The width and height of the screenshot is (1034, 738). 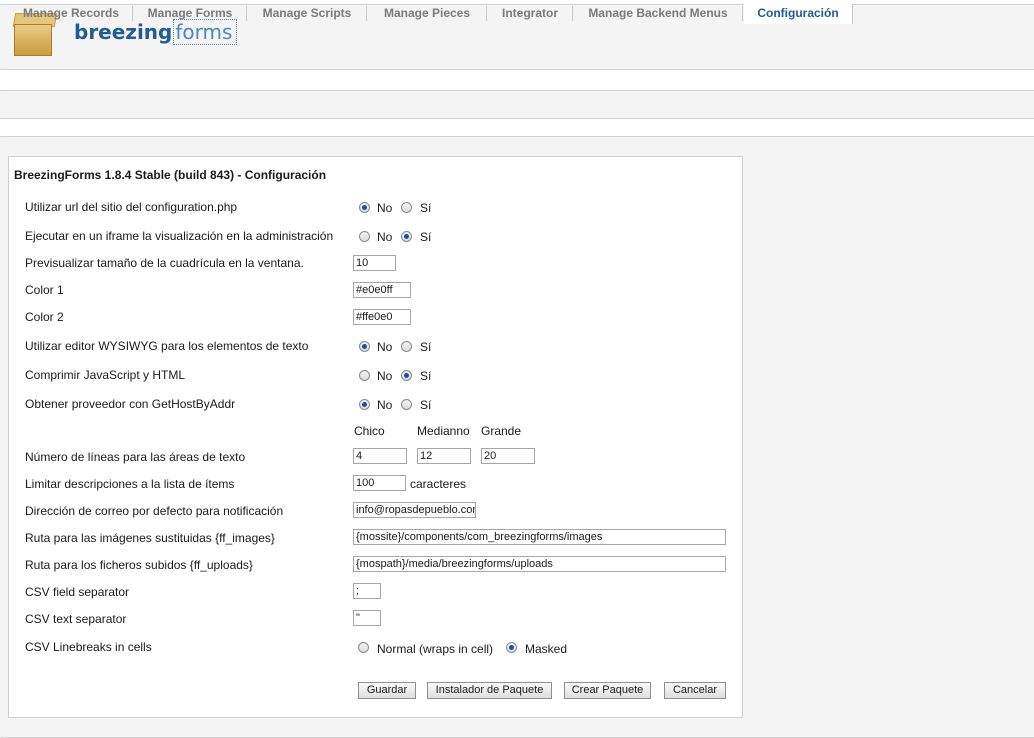 I want to click on radio-wysiwyg-no, so click(x=364, y=346).